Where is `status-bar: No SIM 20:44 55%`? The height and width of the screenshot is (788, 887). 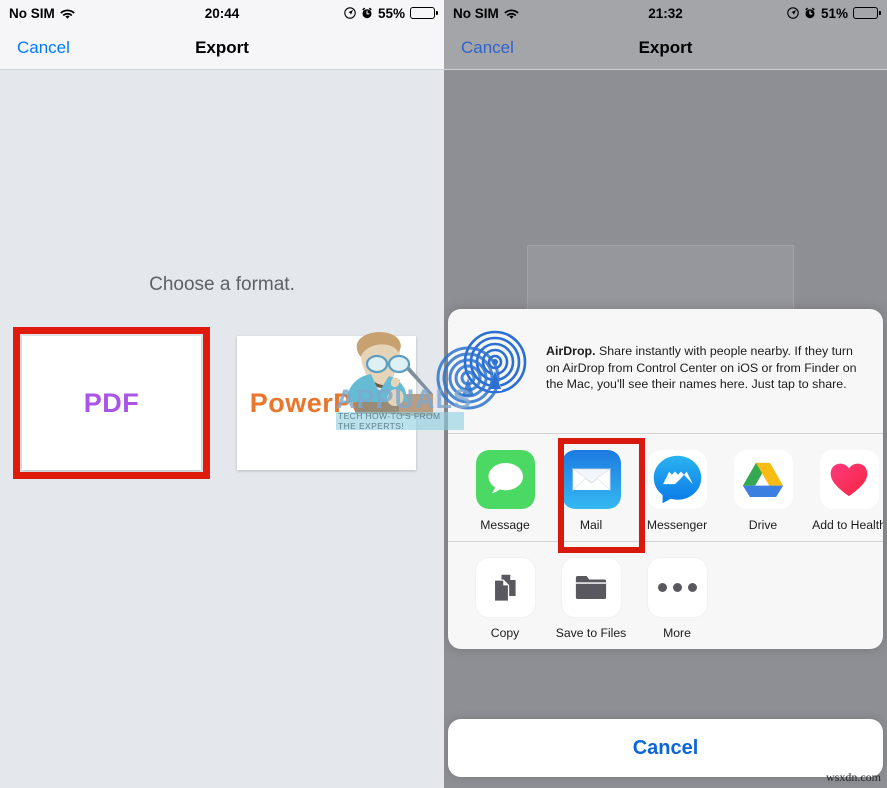
status-bar: No SIM 20:44 55% is located at coordinates (222, 13).